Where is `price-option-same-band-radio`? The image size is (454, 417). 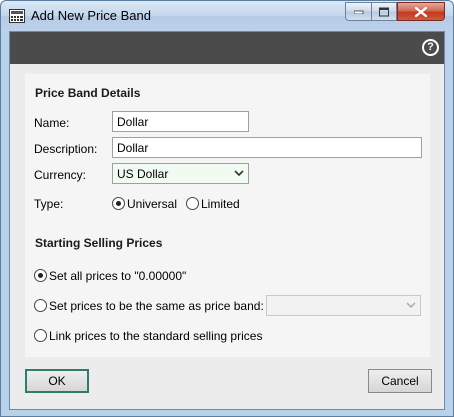 price-option-same-band-radio is located at coordinates (40, 305).